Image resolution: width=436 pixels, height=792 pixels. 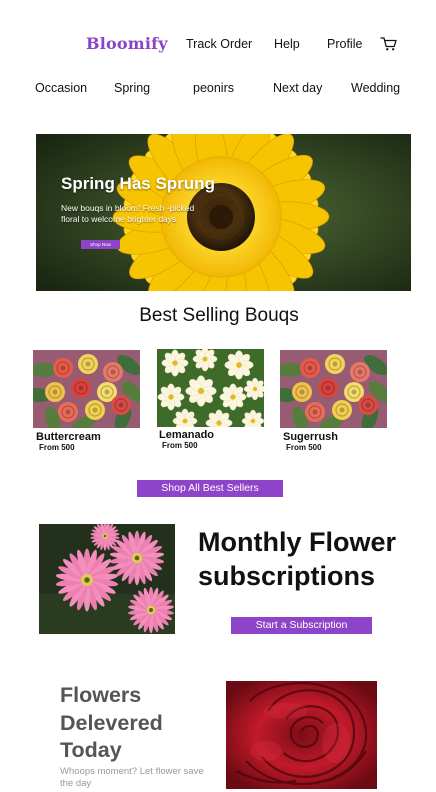 What do you see at coordinates (68, 437) in the screenshot?
I see `product-name: Buttercream` at bounding box center [68, 437].